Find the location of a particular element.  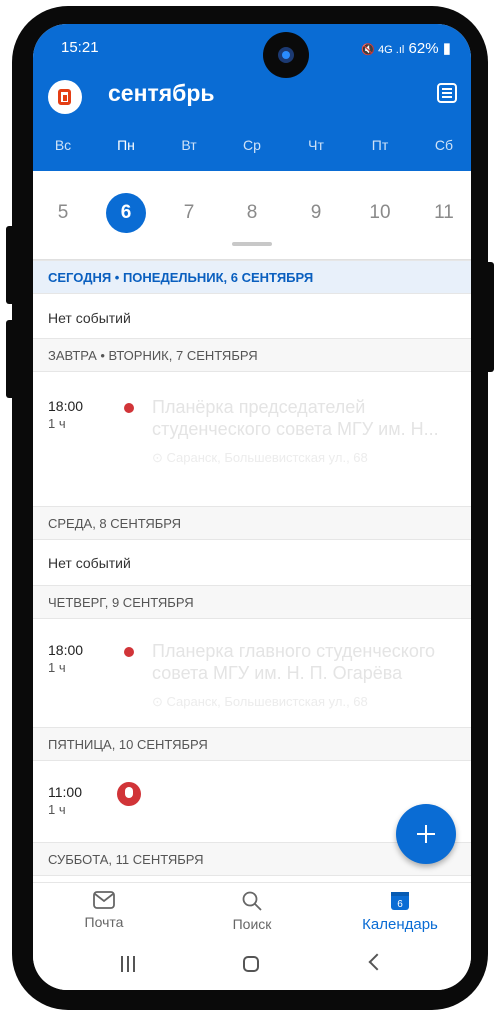

weekday-label: Вс is located at coordinates (63, 145).